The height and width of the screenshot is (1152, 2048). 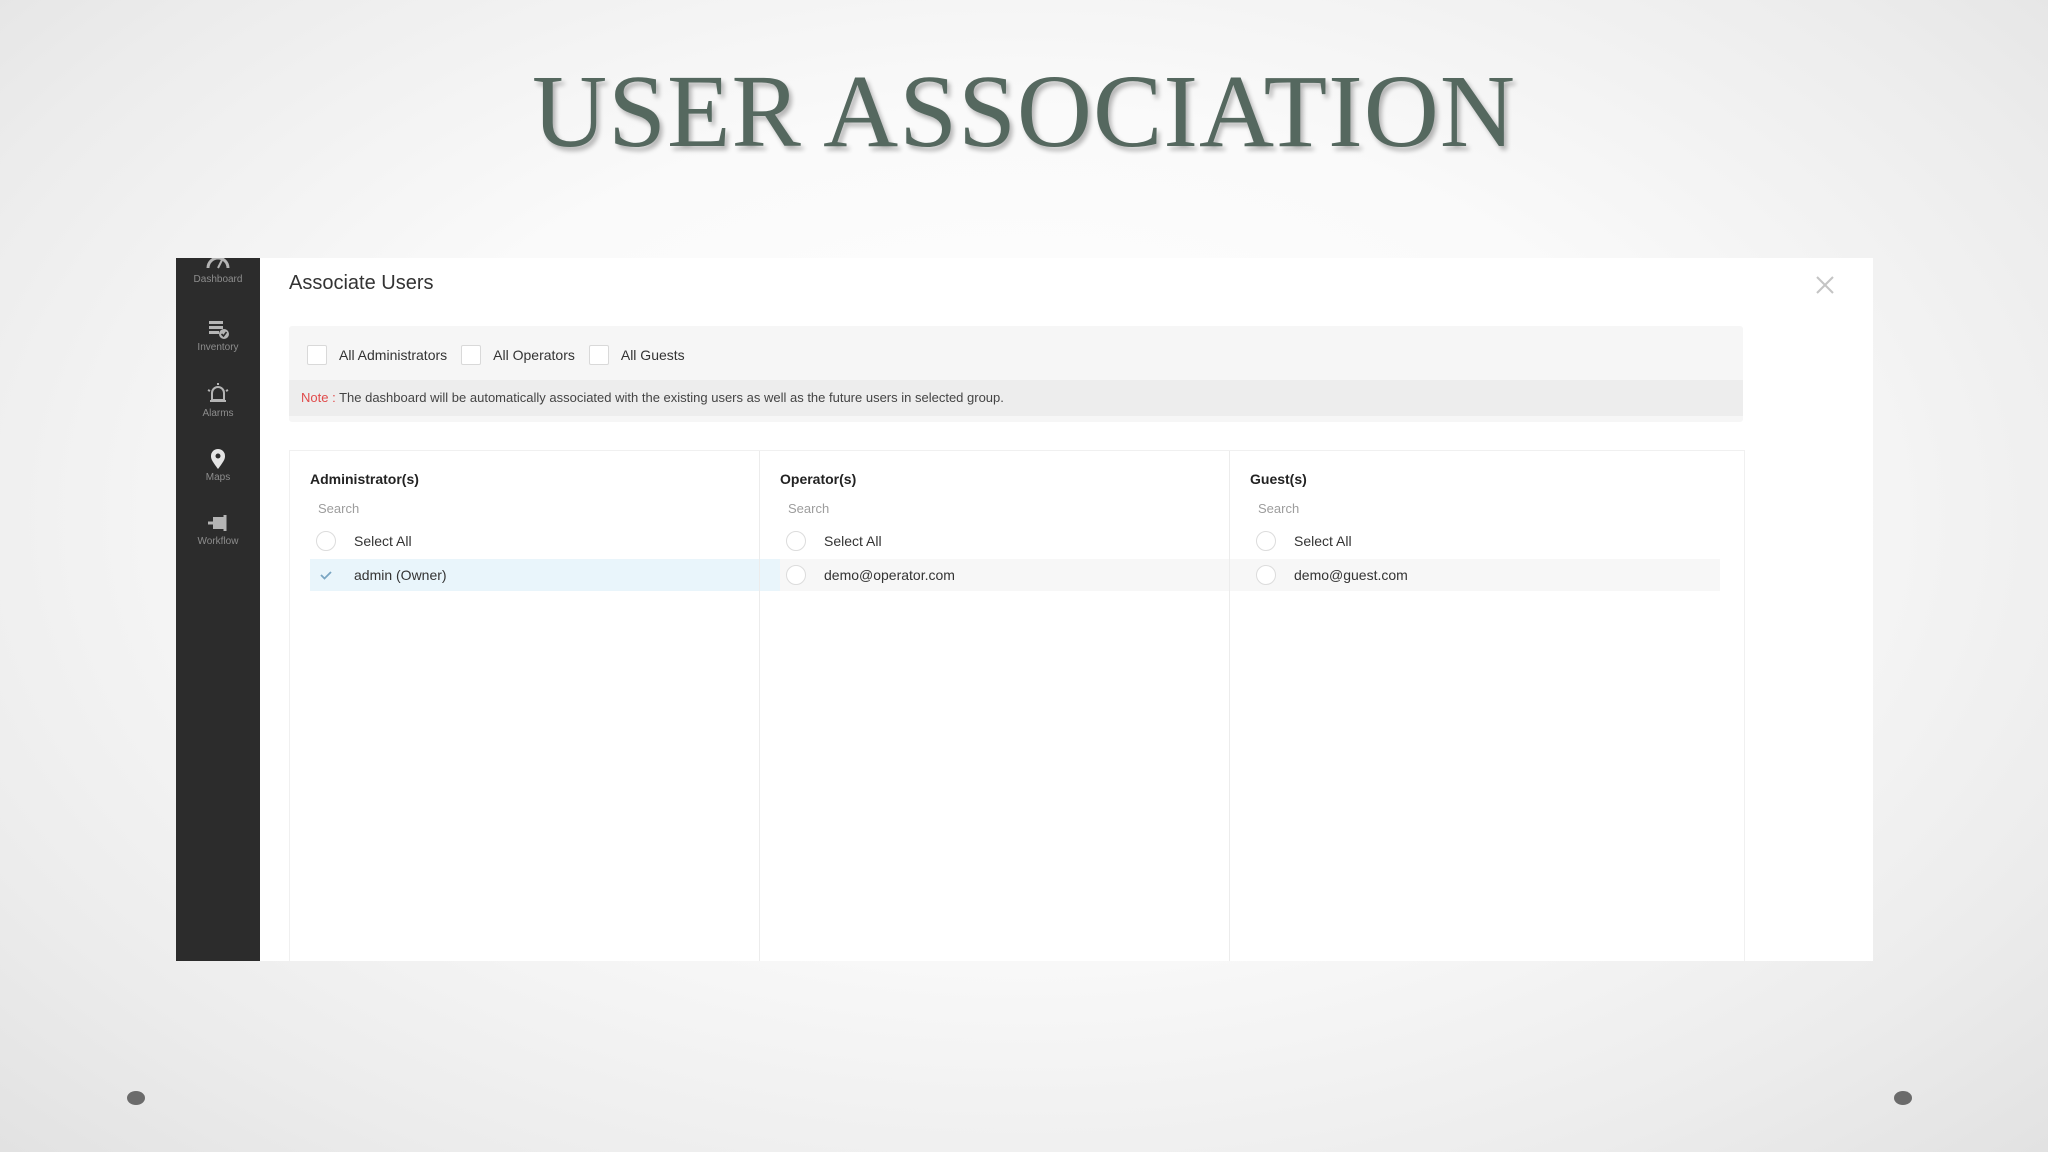 What do you see at coordinates (853, 541) in the screenshot?
I see `operators-select-all-label: Select All` at bounding box center [853, 541].